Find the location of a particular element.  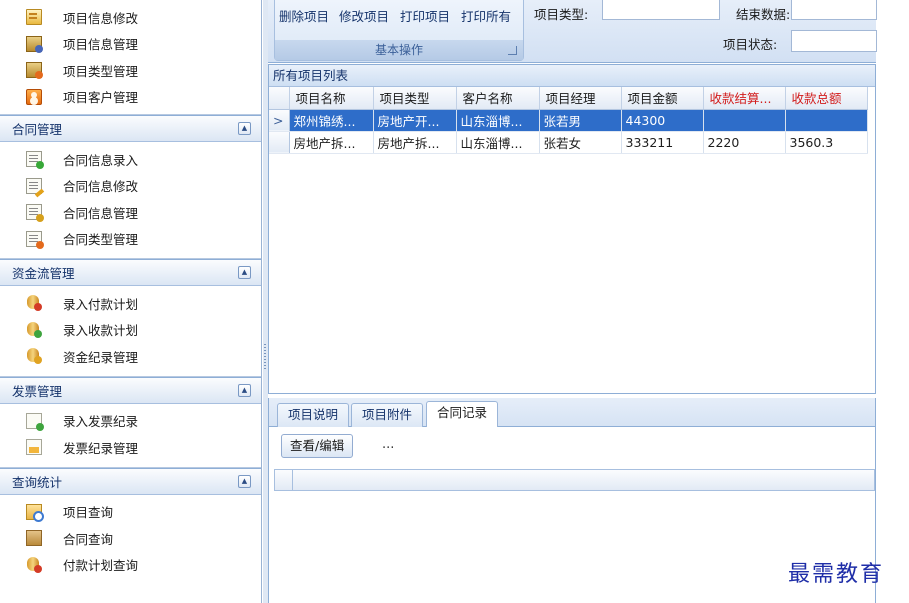

sidebar-item-project-info-manage: 项目信息管理 is located at coordinates (130, 44).